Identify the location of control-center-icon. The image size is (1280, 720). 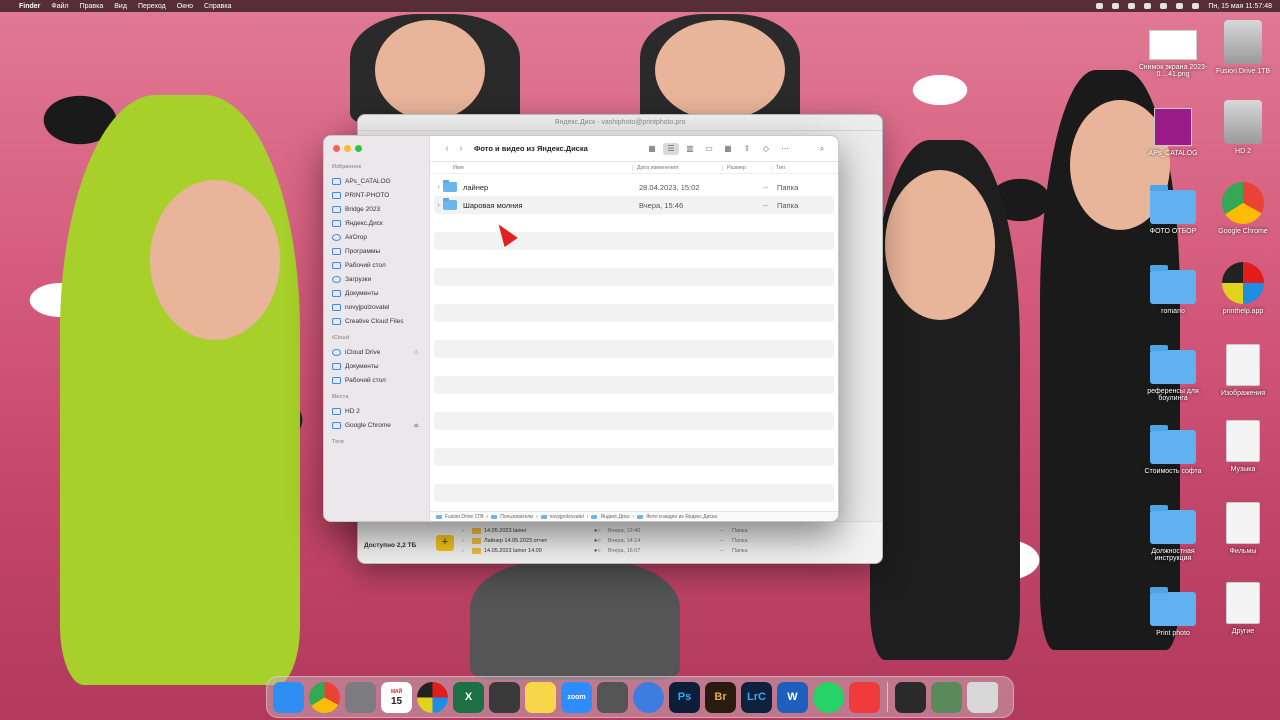
(1196, 6).